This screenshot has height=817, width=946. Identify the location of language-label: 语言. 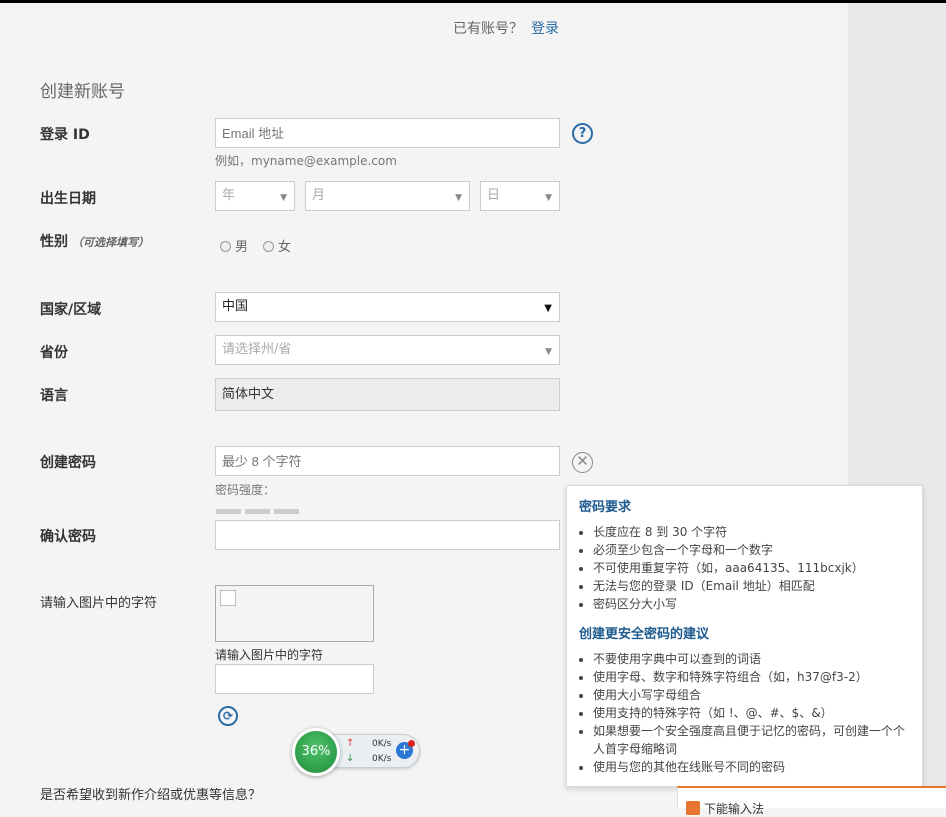
(54, 396).